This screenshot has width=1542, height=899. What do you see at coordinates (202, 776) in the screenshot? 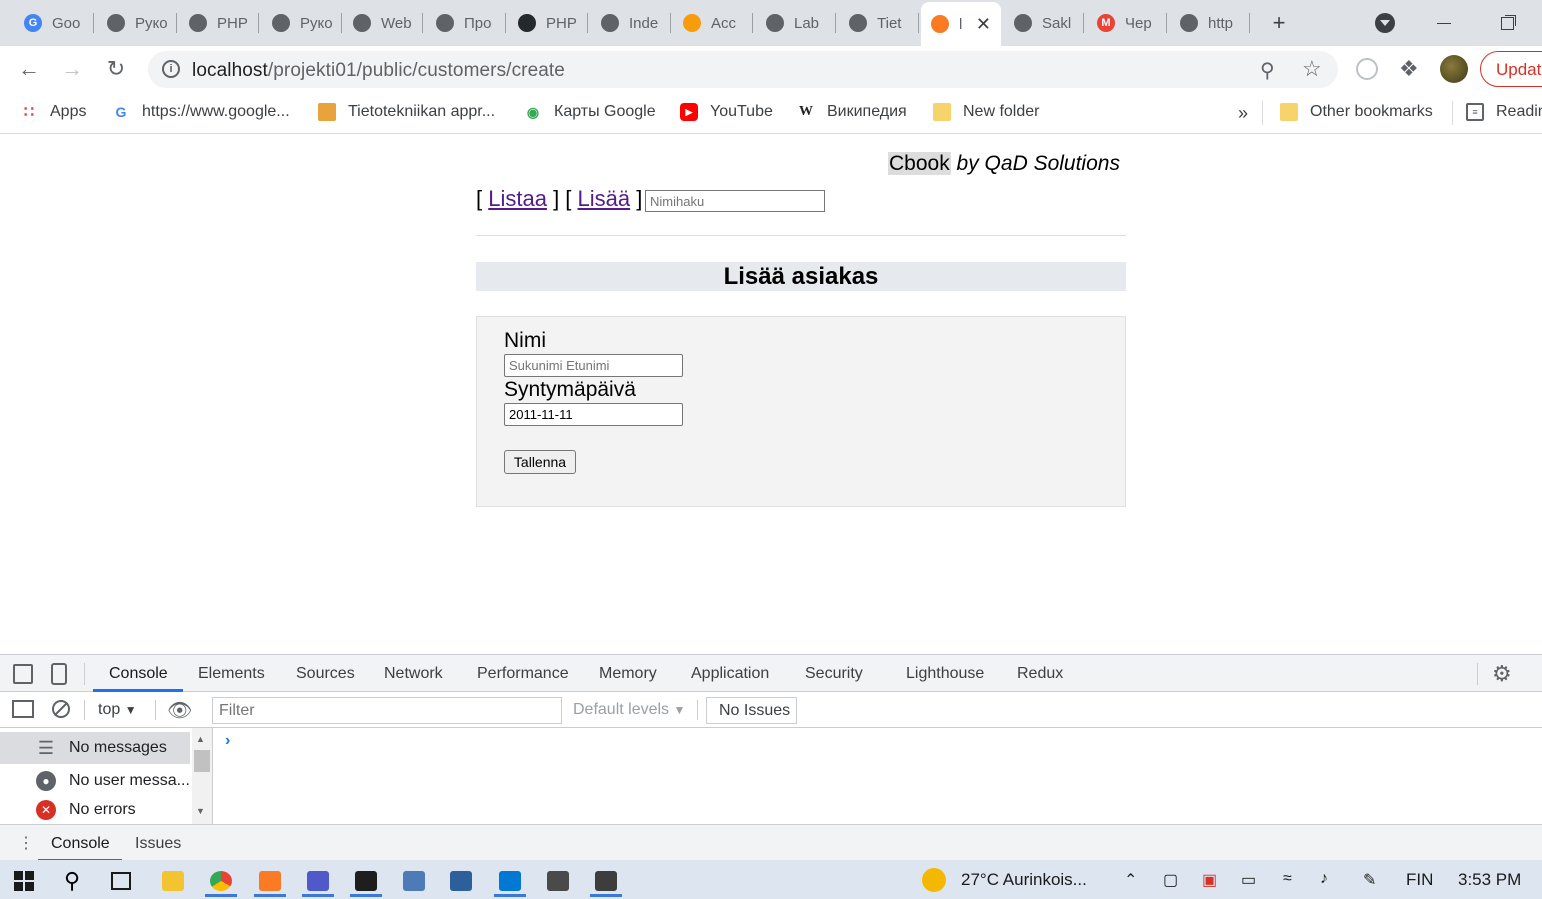
I see `sidebar-scrollbar: ▲ ▼` at bounding box center [202, 776].